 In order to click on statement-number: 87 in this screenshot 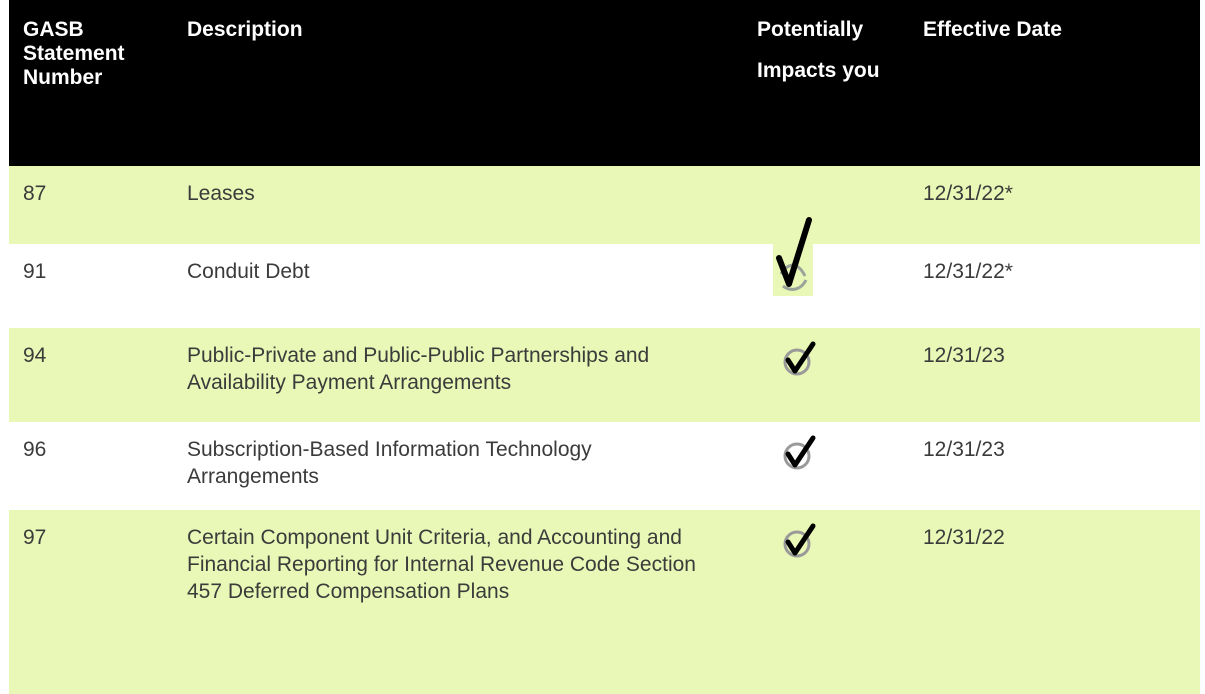, I will do `click(35, 193)`.